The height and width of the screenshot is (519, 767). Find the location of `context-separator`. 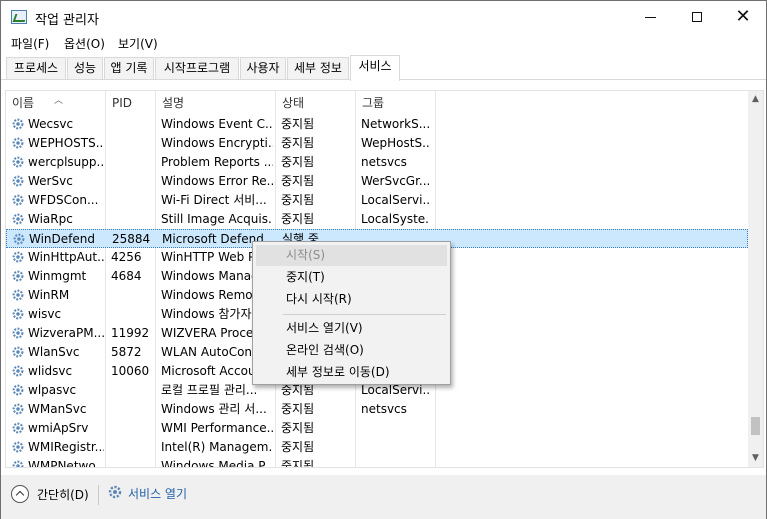

context-separator is located at coordinates (364, 314).